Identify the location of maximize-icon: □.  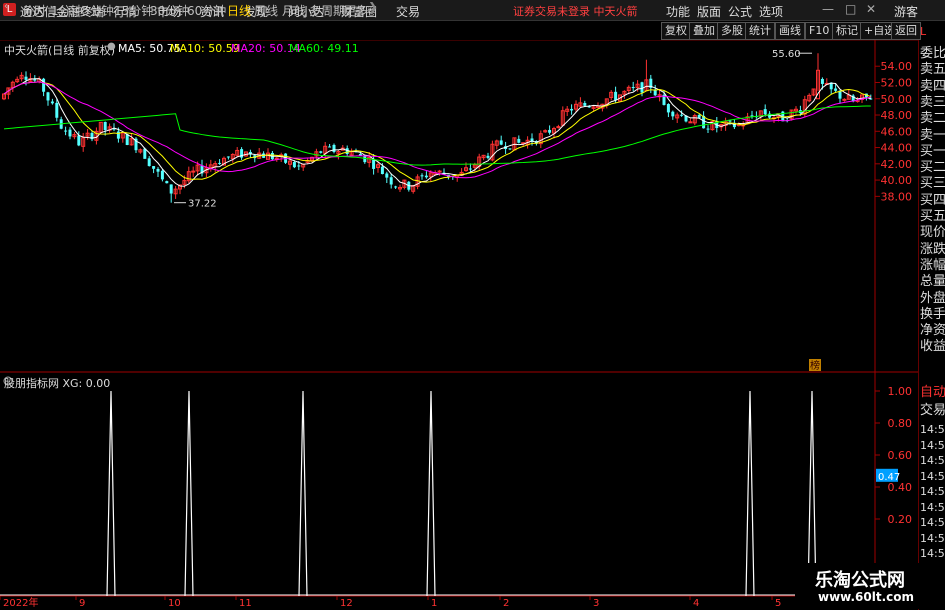
(850, 9).